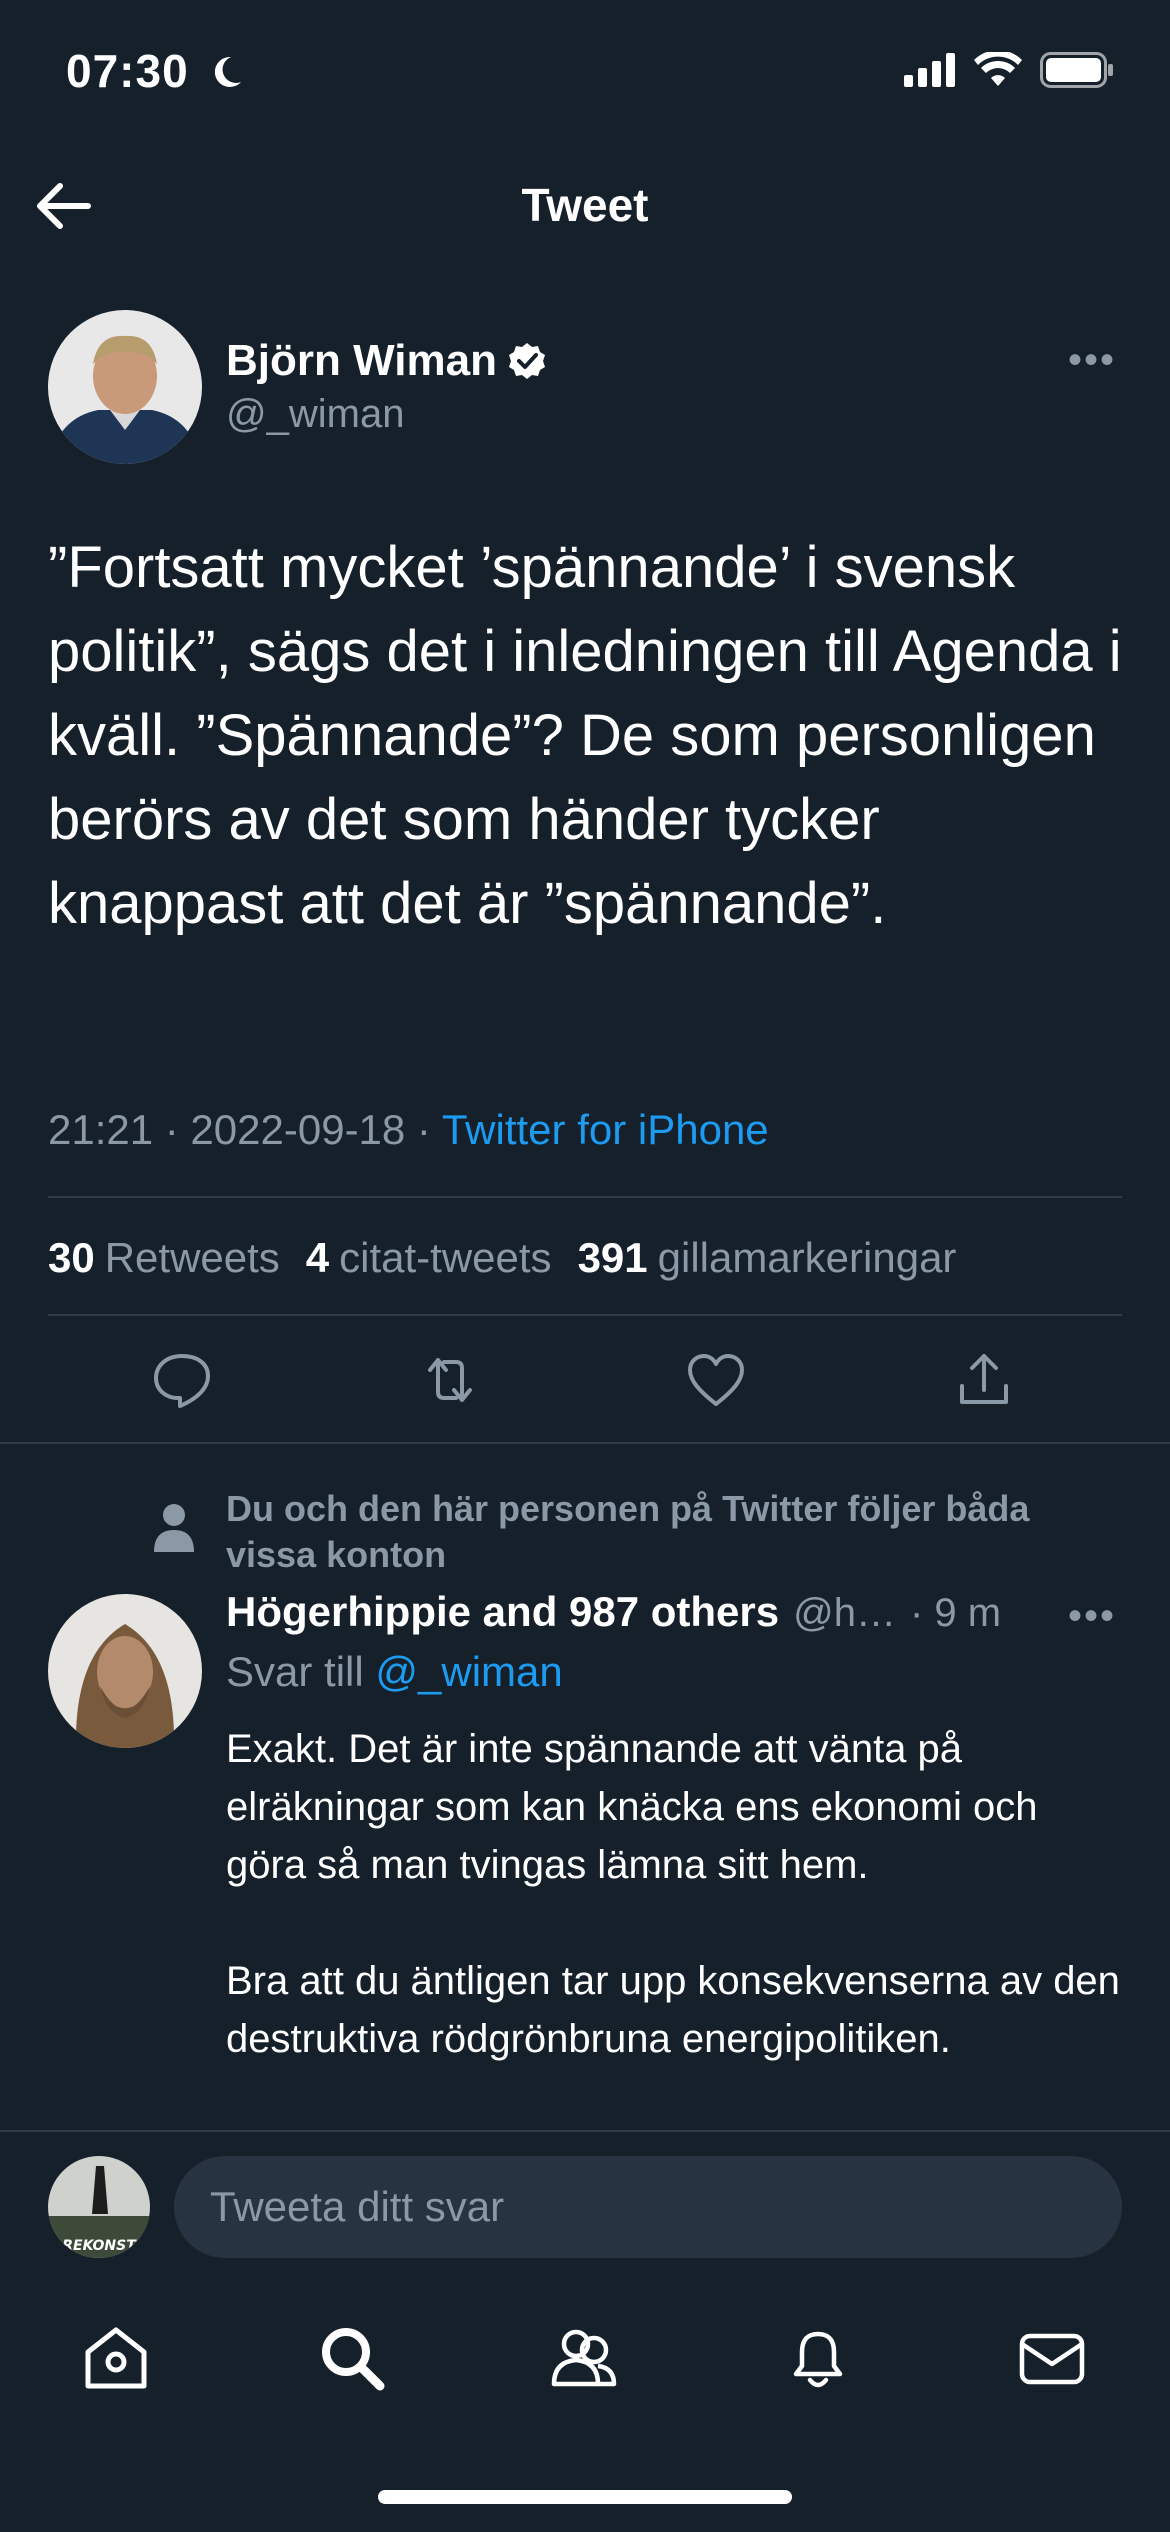 The image size is (1170, 2532). Describe the element at coordinates (127, 71) in the screenshot. I see `status-time: 07:30` at that location.